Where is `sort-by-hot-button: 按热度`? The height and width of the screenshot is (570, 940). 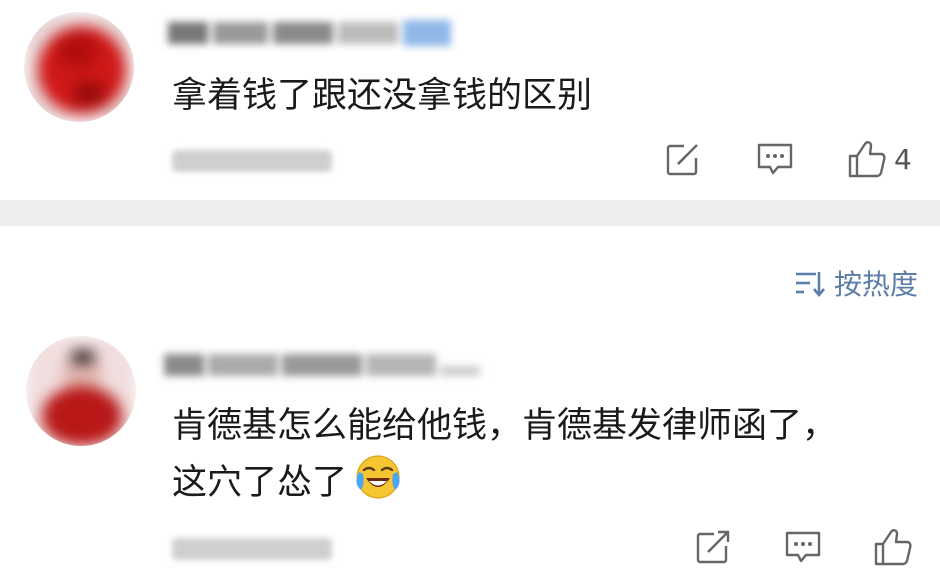
sort-by-hot-button: 按热度 is located at coordinates (856, 283).